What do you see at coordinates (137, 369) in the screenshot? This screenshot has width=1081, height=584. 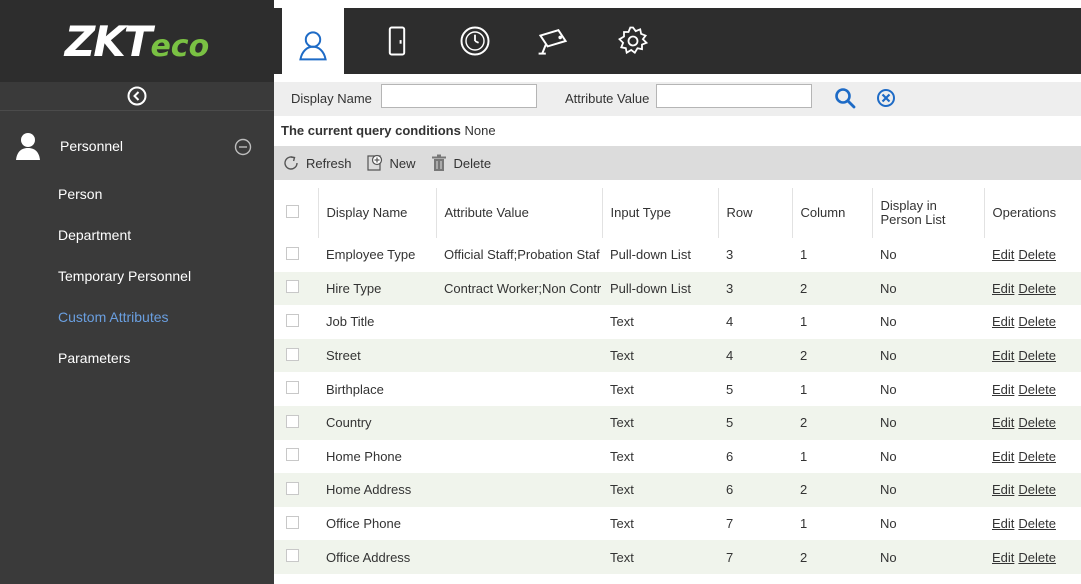 I see `sidebar-item-parameters: Parameters` at bounding box center [137, 369].